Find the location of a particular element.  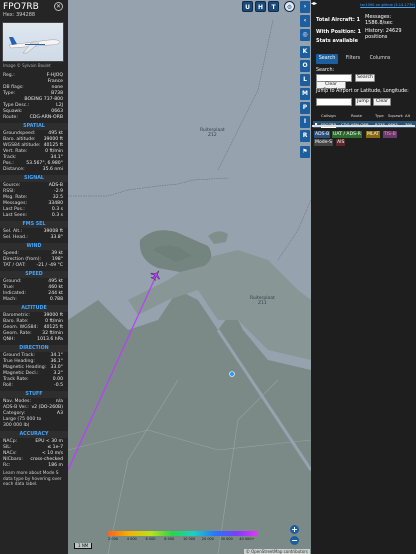

hex-code: Hex: 394288 is located at coordinates (19, 15).